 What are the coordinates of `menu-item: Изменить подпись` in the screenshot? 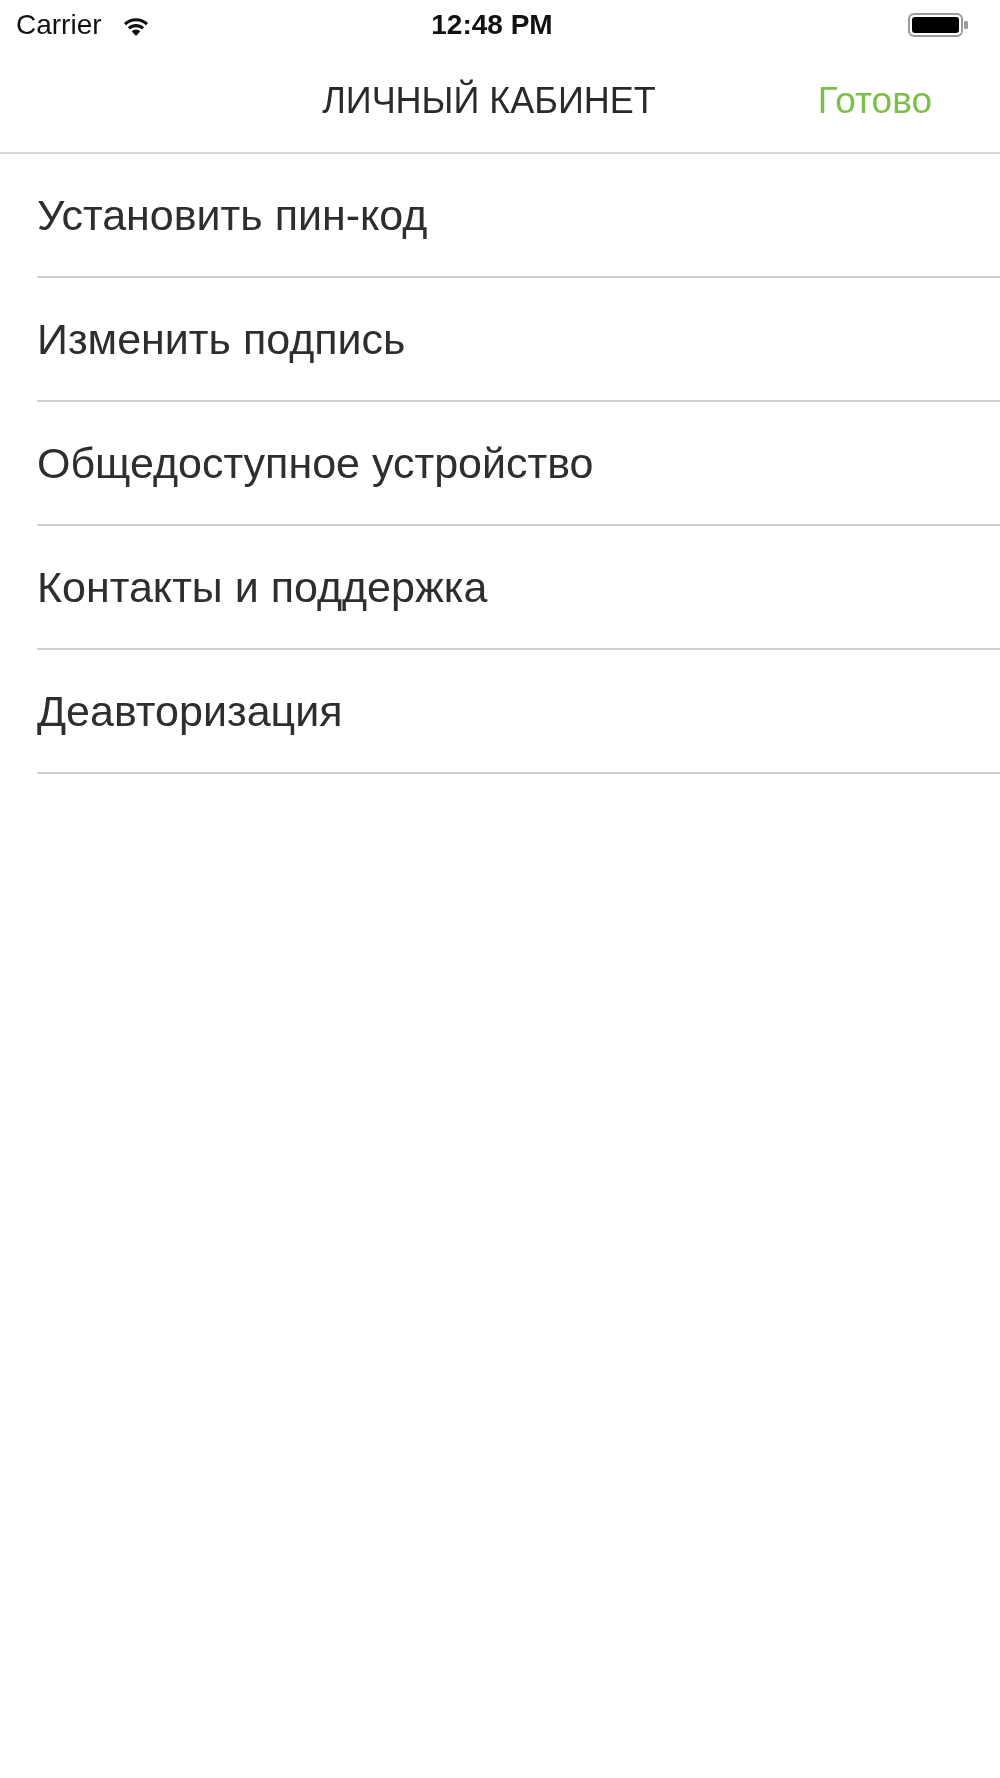 It's located at (518, 340).